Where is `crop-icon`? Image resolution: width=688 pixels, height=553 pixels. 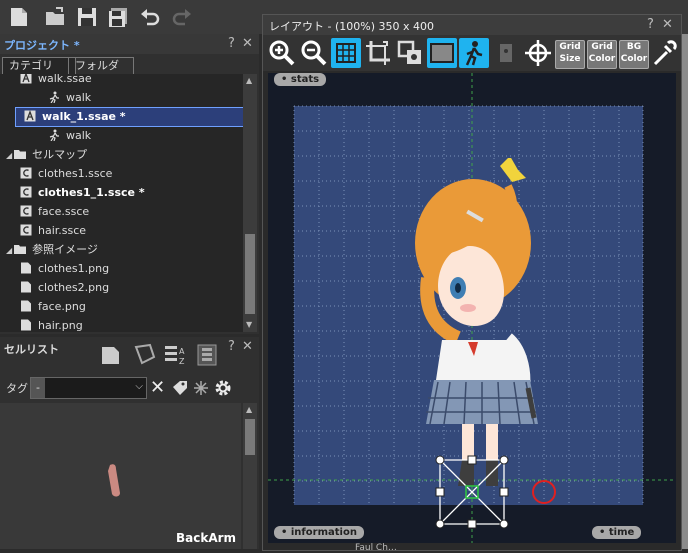 crop-icon is located at coordinates (378, 53).